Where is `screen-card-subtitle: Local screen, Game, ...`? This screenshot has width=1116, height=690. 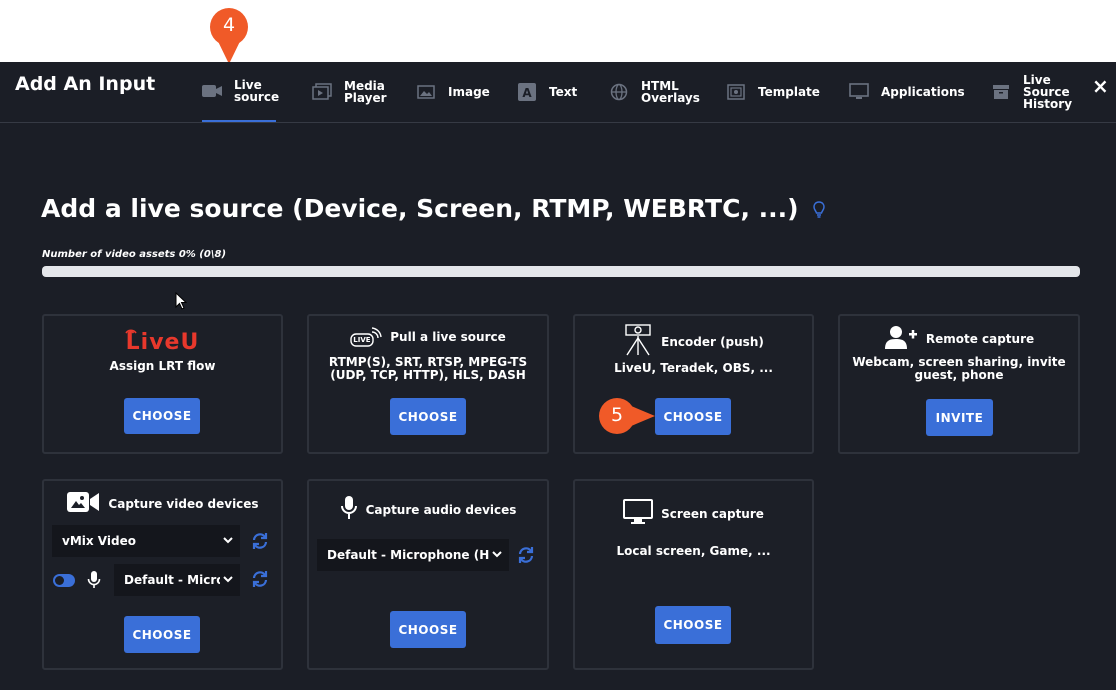 screen-card-subtitle: Local screen, Game, ... is located at coordinates (693, 551).